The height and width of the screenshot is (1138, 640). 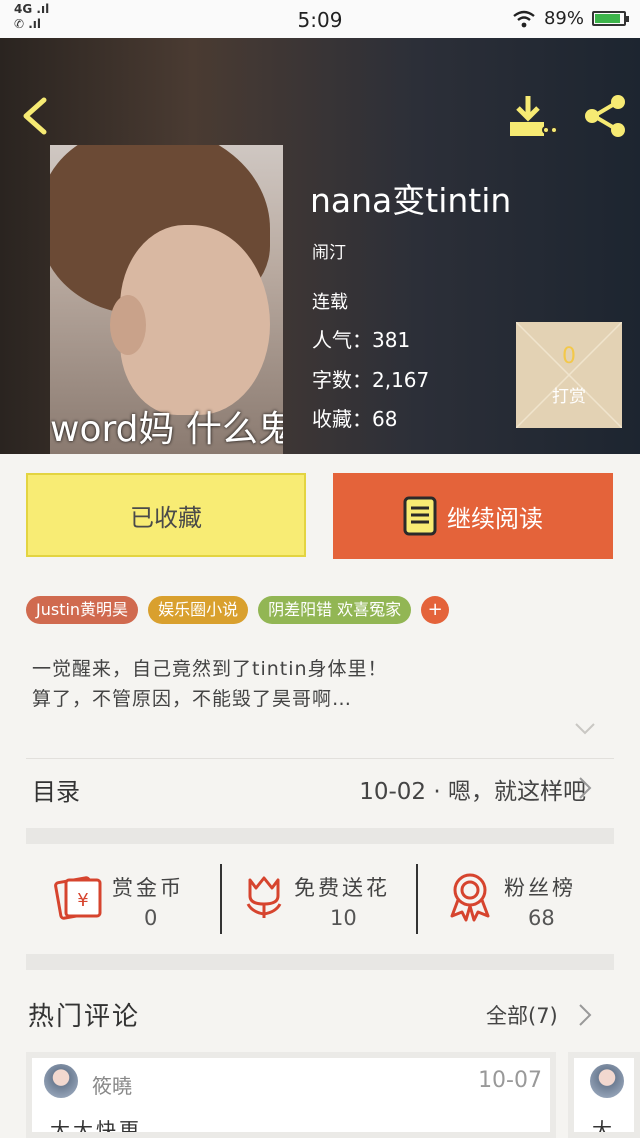 What do you see at coordinates (524, 18) in the screenshot?
I see `wifi-icon` at bounding box center [524, 18].